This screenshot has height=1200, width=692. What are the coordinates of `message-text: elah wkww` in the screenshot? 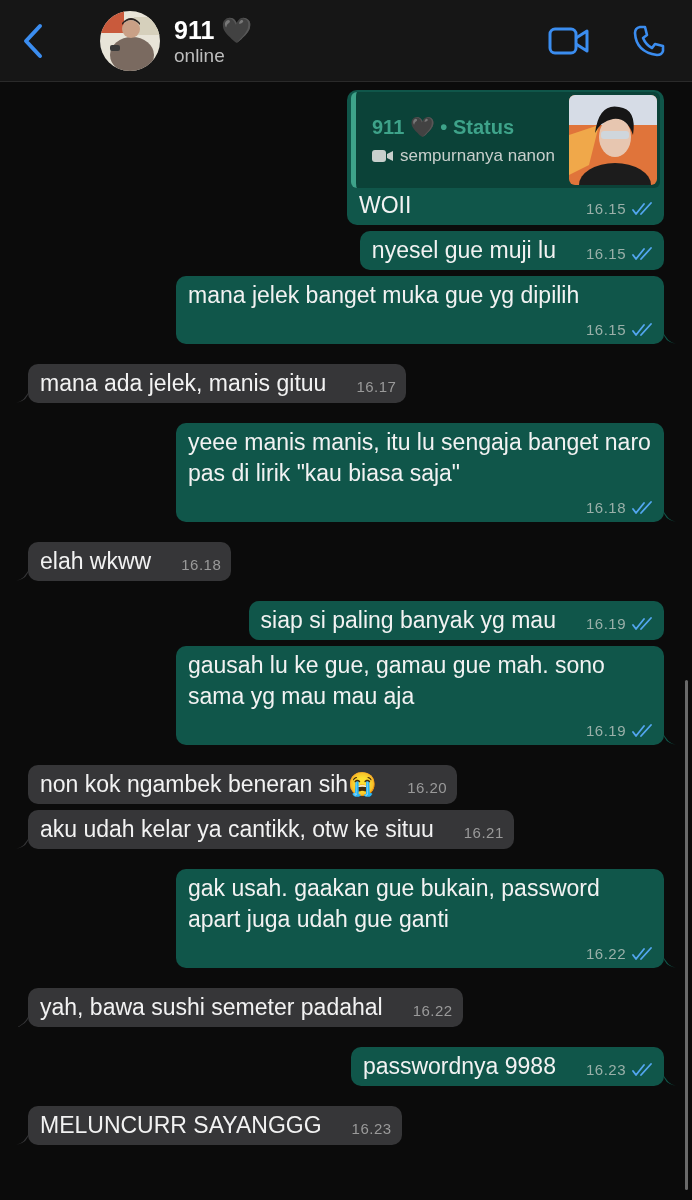 It's located at (96, 561).